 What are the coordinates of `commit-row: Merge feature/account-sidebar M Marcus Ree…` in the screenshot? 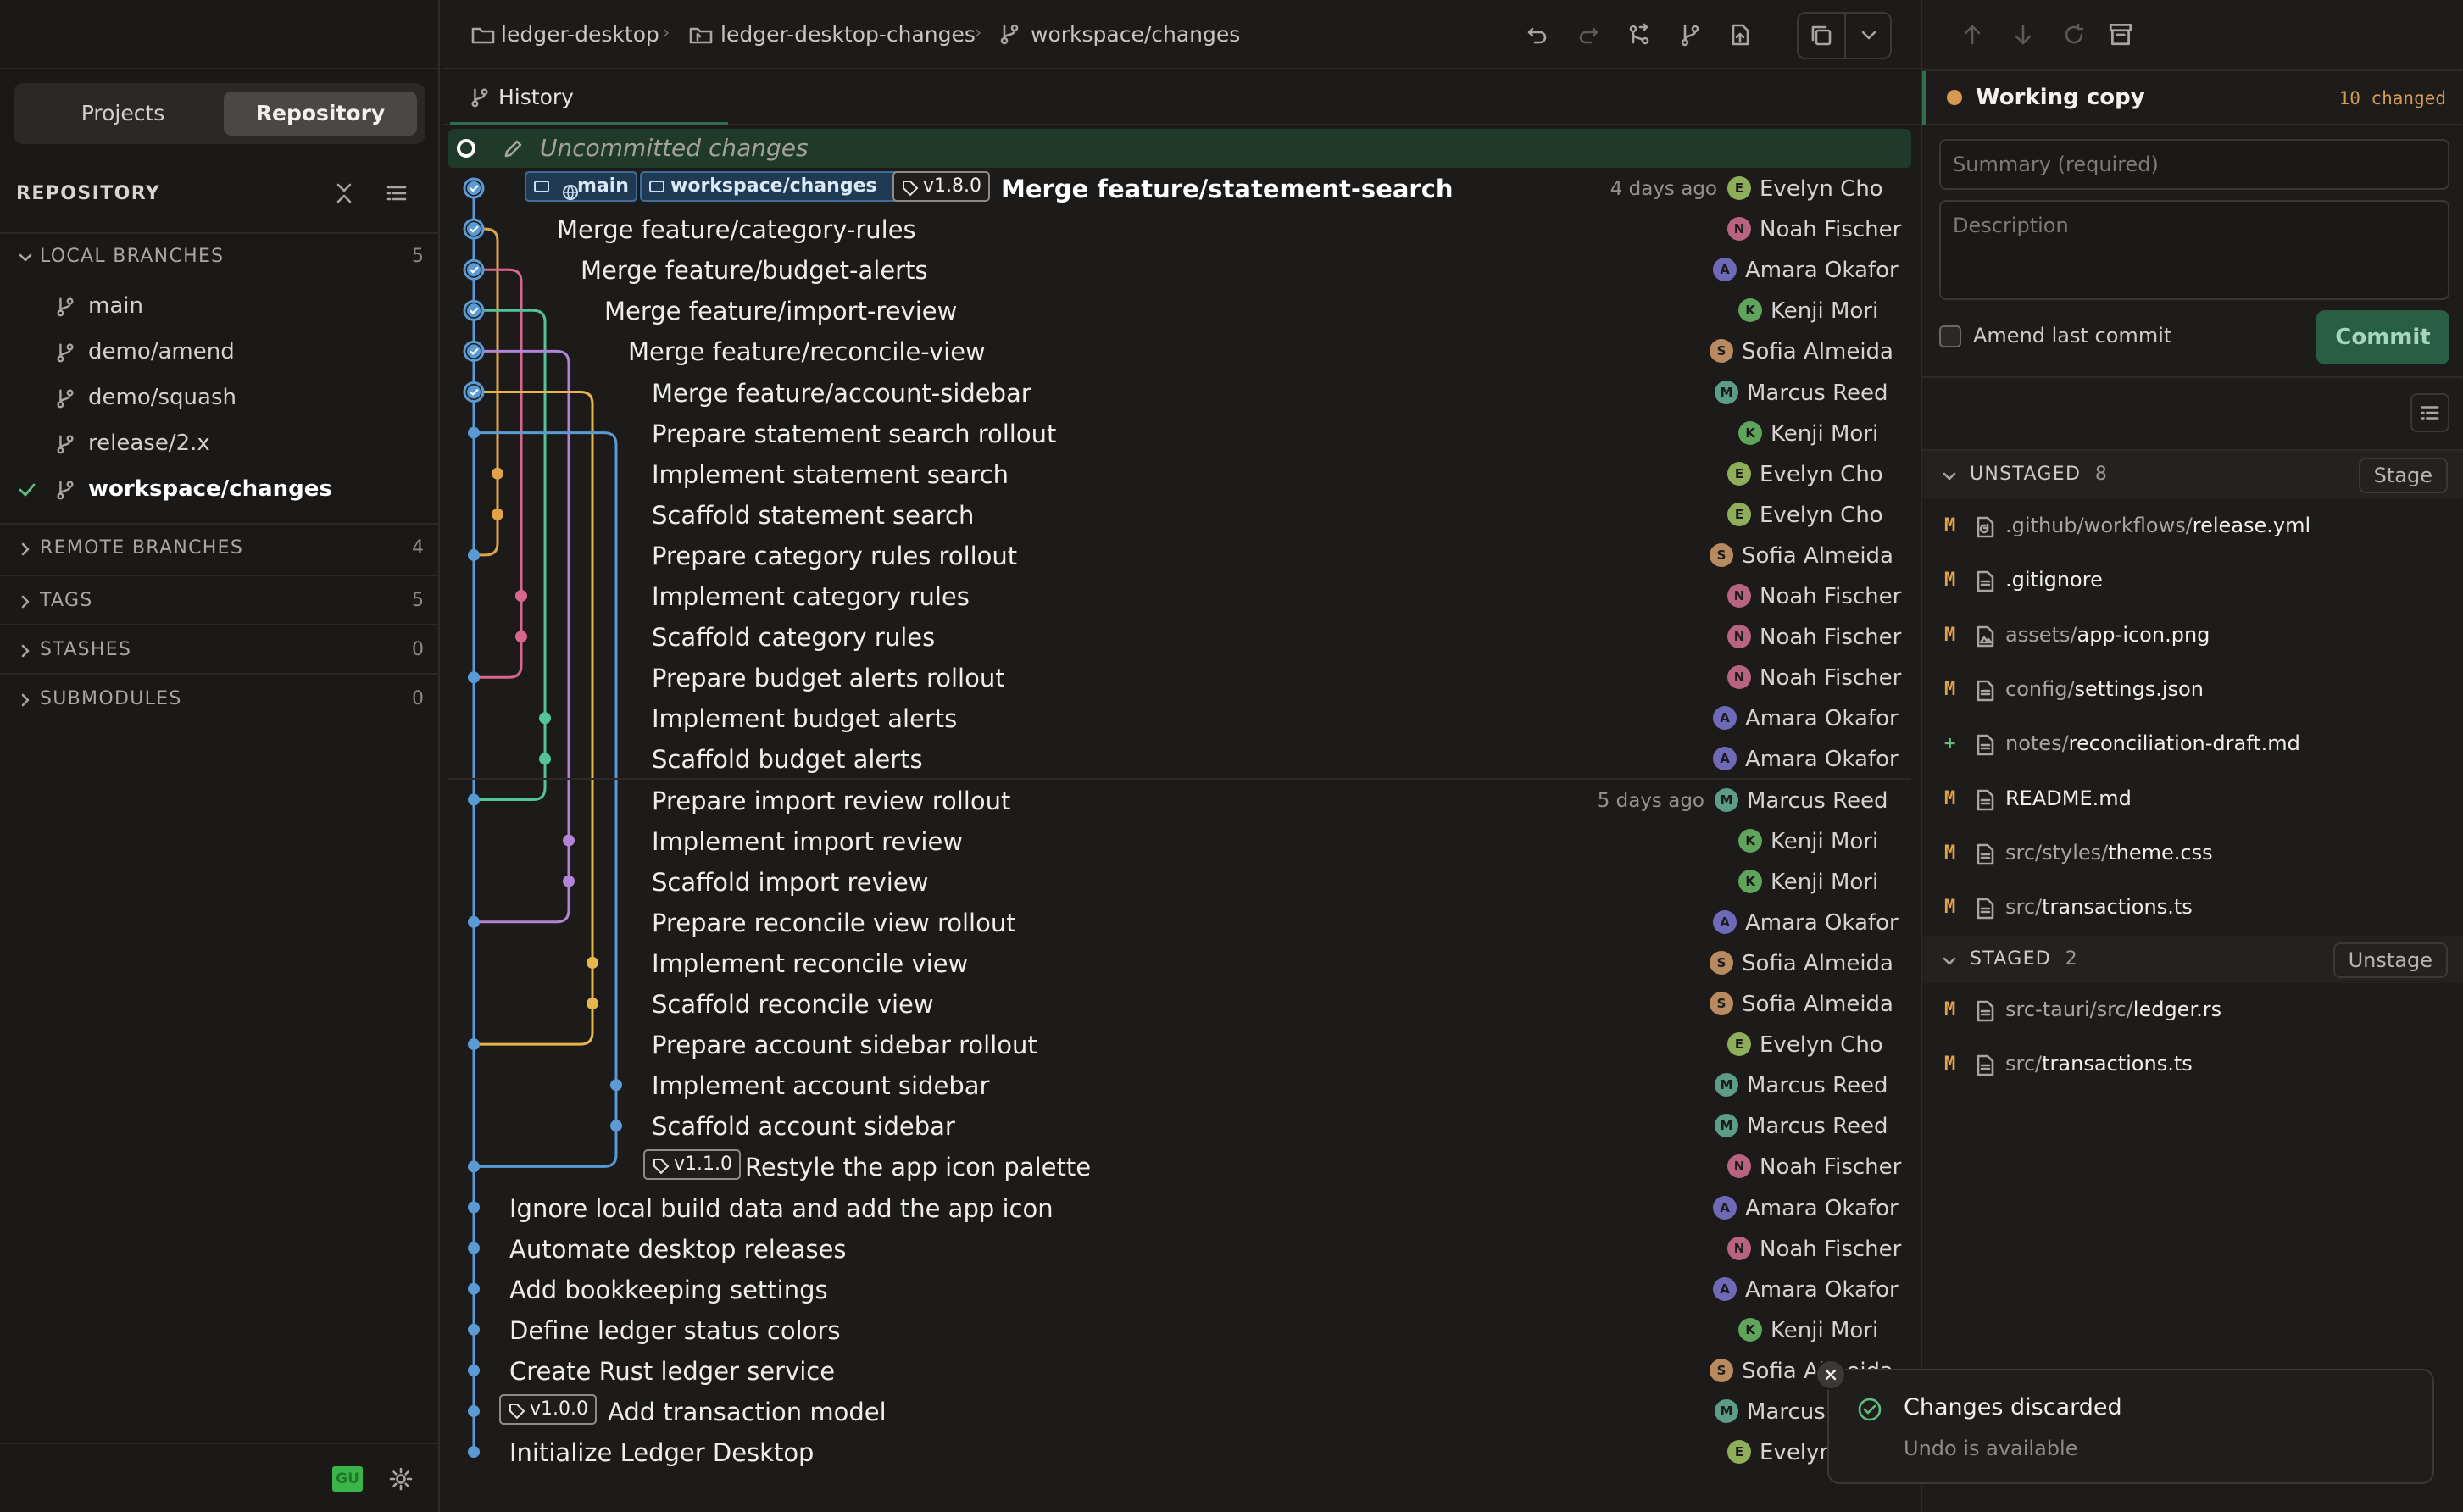 It's located at (1182, 392).